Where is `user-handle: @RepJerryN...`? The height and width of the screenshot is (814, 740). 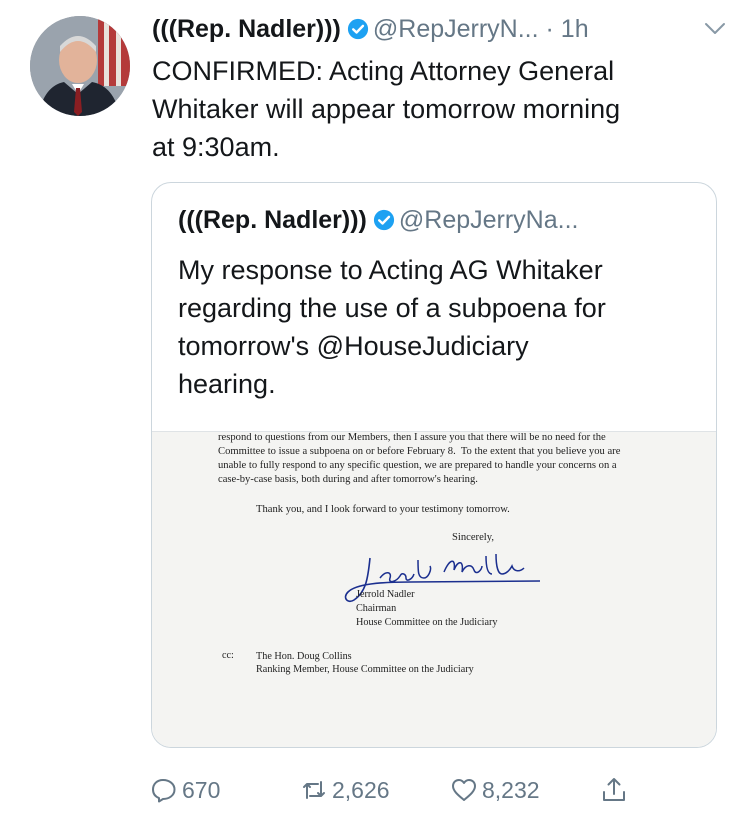
user-handle: @RepJerryN... is located at coordinates (456, 29).